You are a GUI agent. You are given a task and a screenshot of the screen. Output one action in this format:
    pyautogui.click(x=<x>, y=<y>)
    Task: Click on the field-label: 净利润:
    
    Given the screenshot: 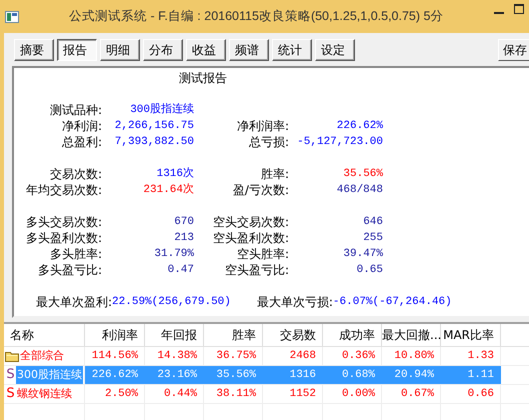 What is the action you would take?
    pyautogui.click(x=82, y=126)
    